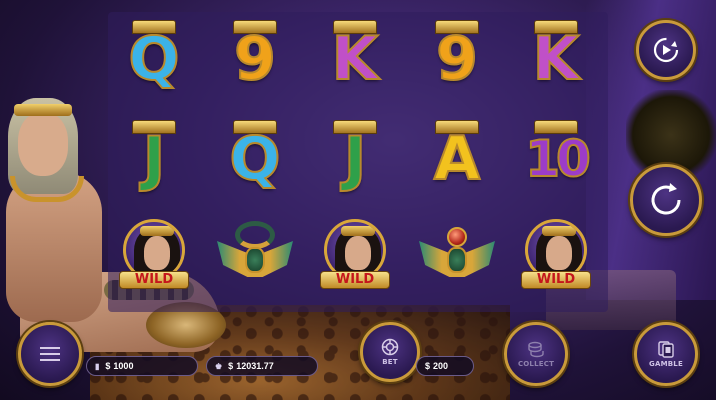 The image size is (716, 400). What do you see at coordinates (457, 260) in the screenshot?
I see `scarab-body` at bounding box center [457, 260].